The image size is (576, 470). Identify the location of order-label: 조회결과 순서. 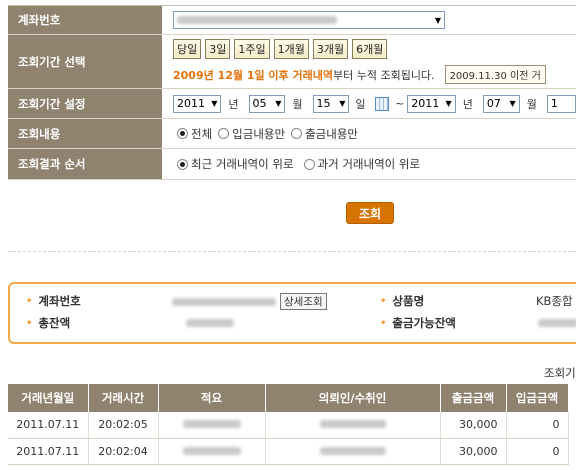
(85, 164).